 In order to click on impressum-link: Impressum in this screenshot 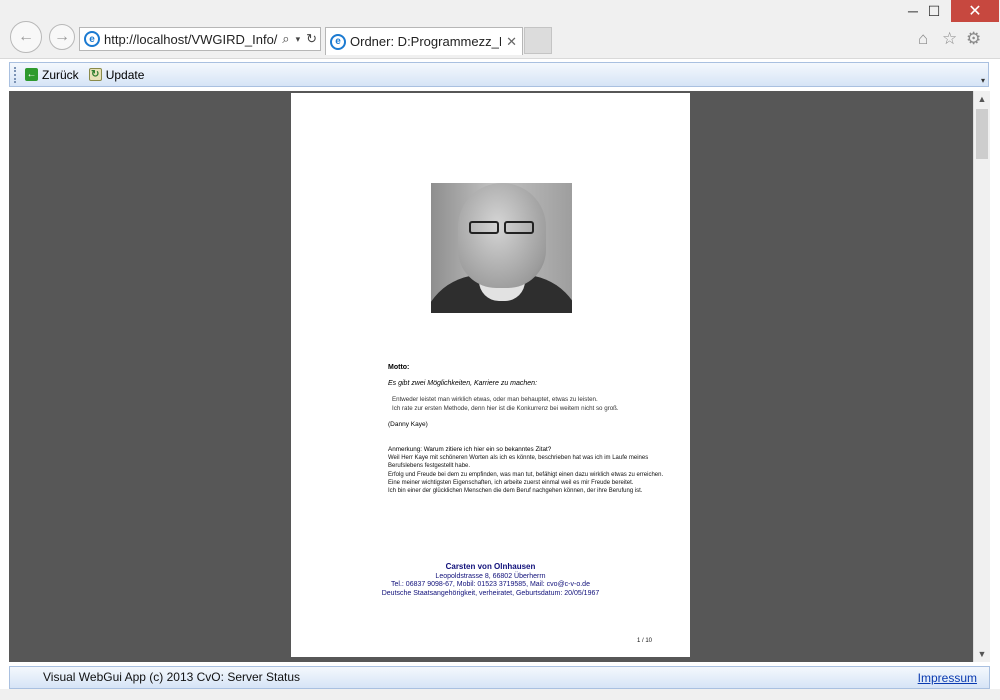, I will do `click(947, 678)`.